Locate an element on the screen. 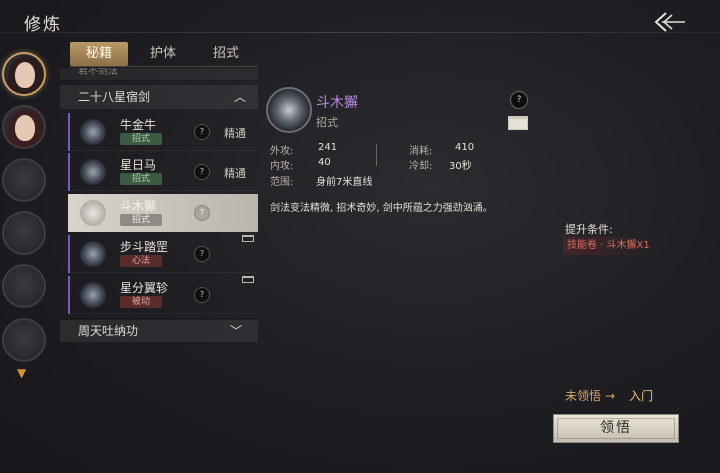 This screenshot has width=720, height=473. progress-indicator: 未领悟 → 入门 is located at coordinates (609, 395).